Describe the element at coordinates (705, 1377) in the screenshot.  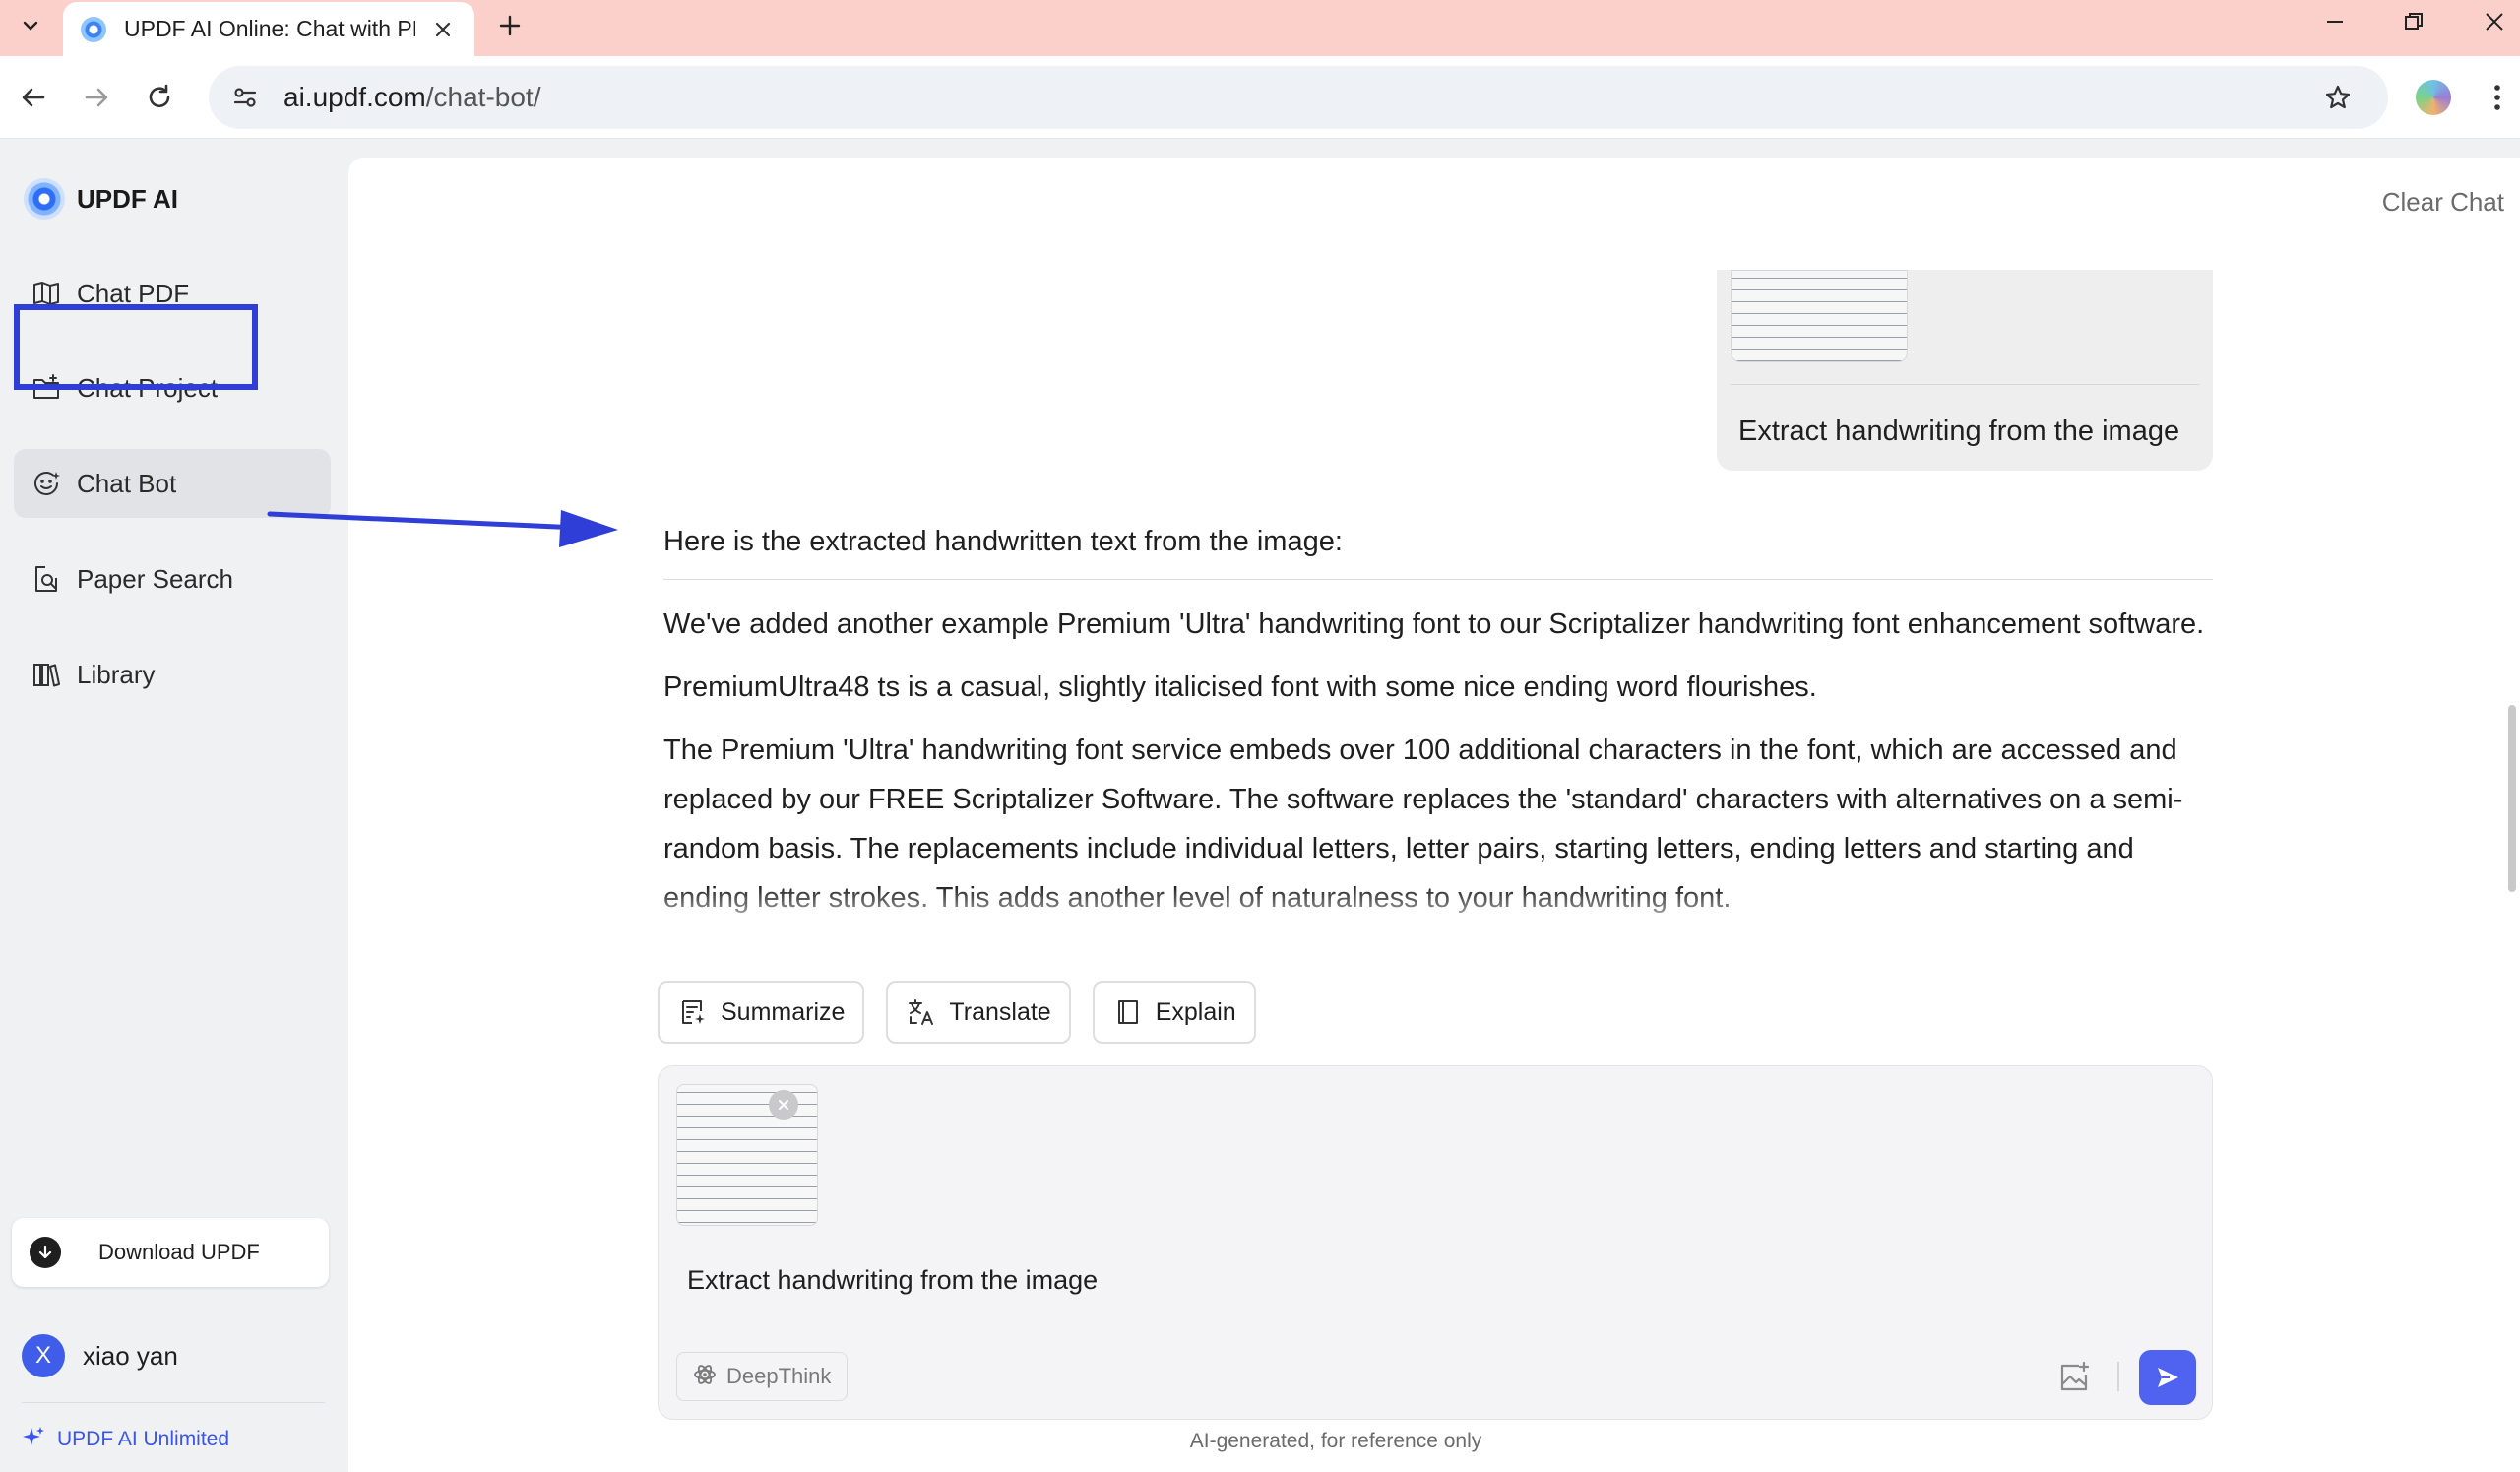
I see `atom-icon` at that location.